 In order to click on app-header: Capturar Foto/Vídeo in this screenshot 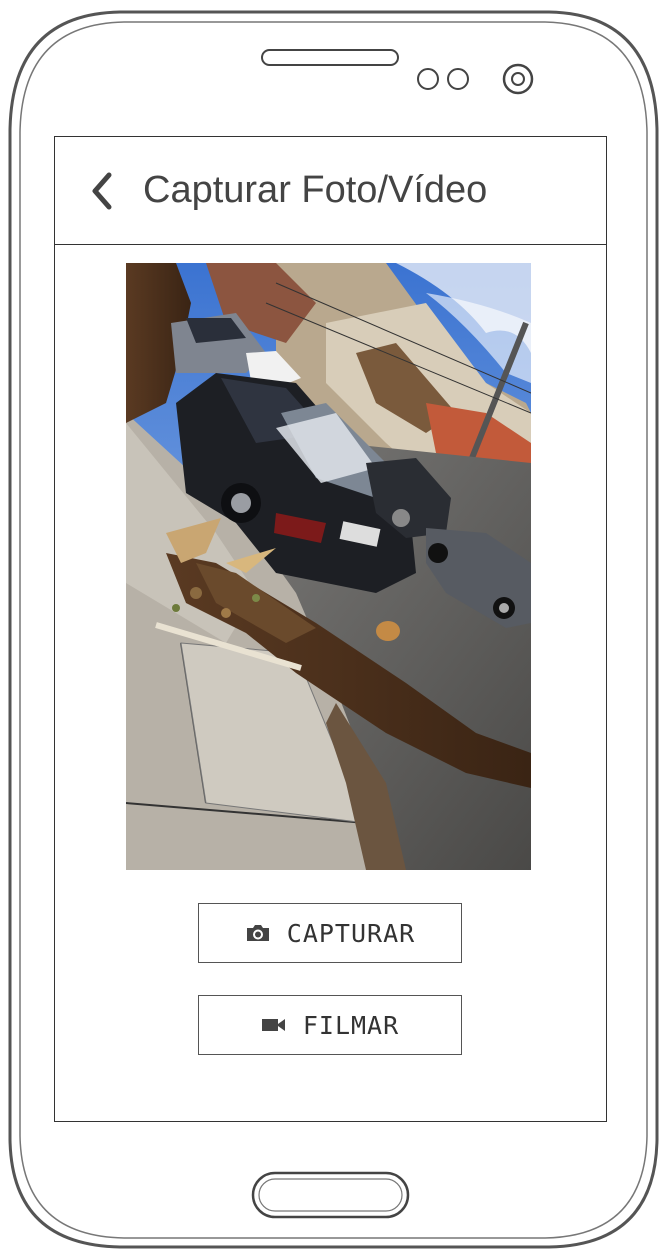, I will do `click(330, 191)`.